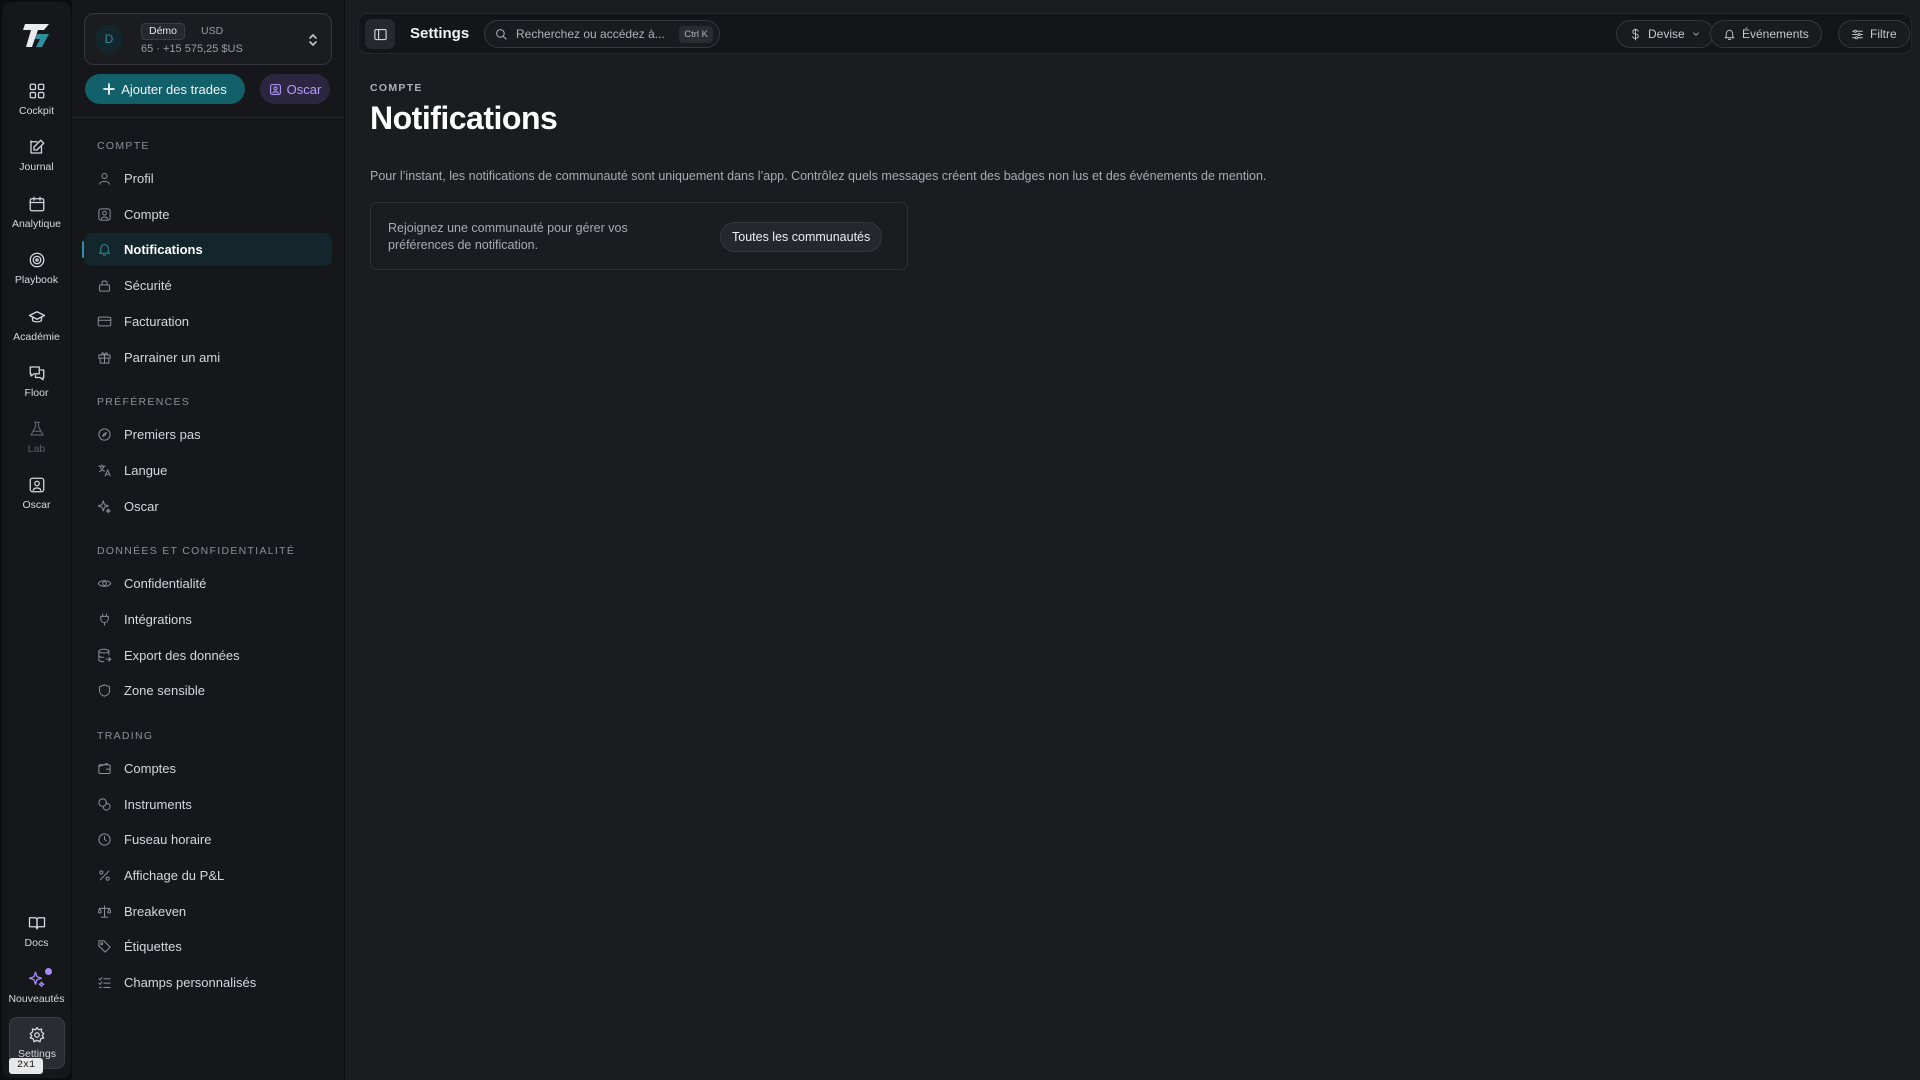 This screenshot has width=1920, height=1080. What do you see at coordinates (208, 768) in the screenshot?
I see `sidebar-item-comptes: Comptes` at bounding box center [208, 768].